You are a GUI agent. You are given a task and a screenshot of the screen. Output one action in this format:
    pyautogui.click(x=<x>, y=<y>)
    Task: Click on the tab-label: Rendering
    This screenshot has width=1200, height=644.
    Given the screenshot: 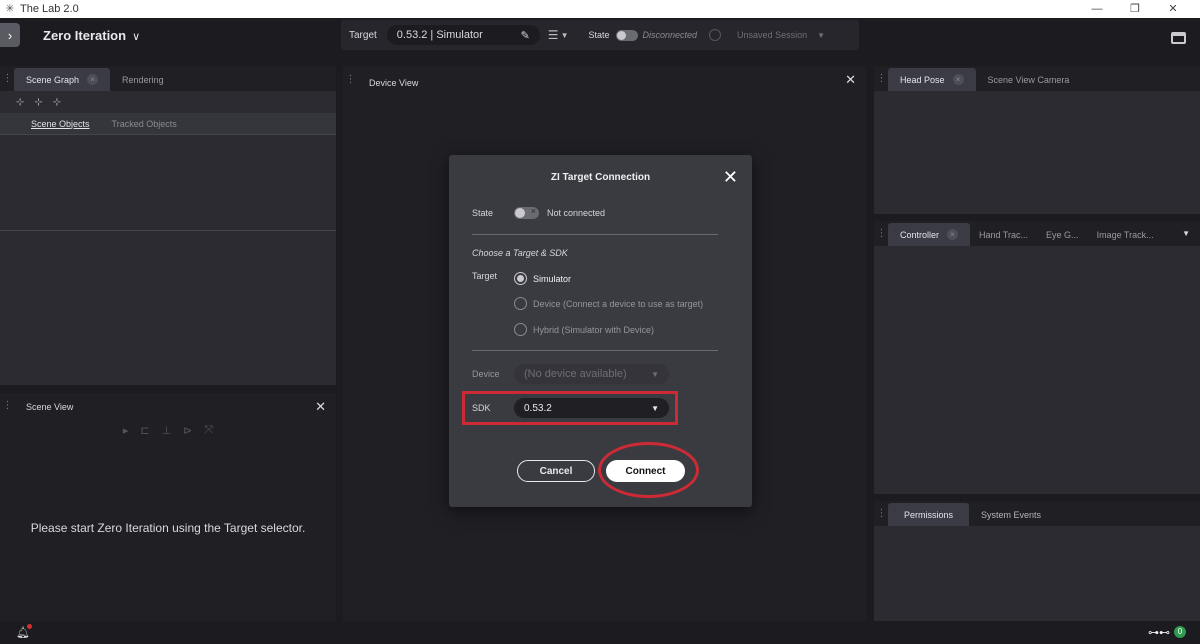 What is the action you would take?
    pyautogui.click(x=143, y=79)
    